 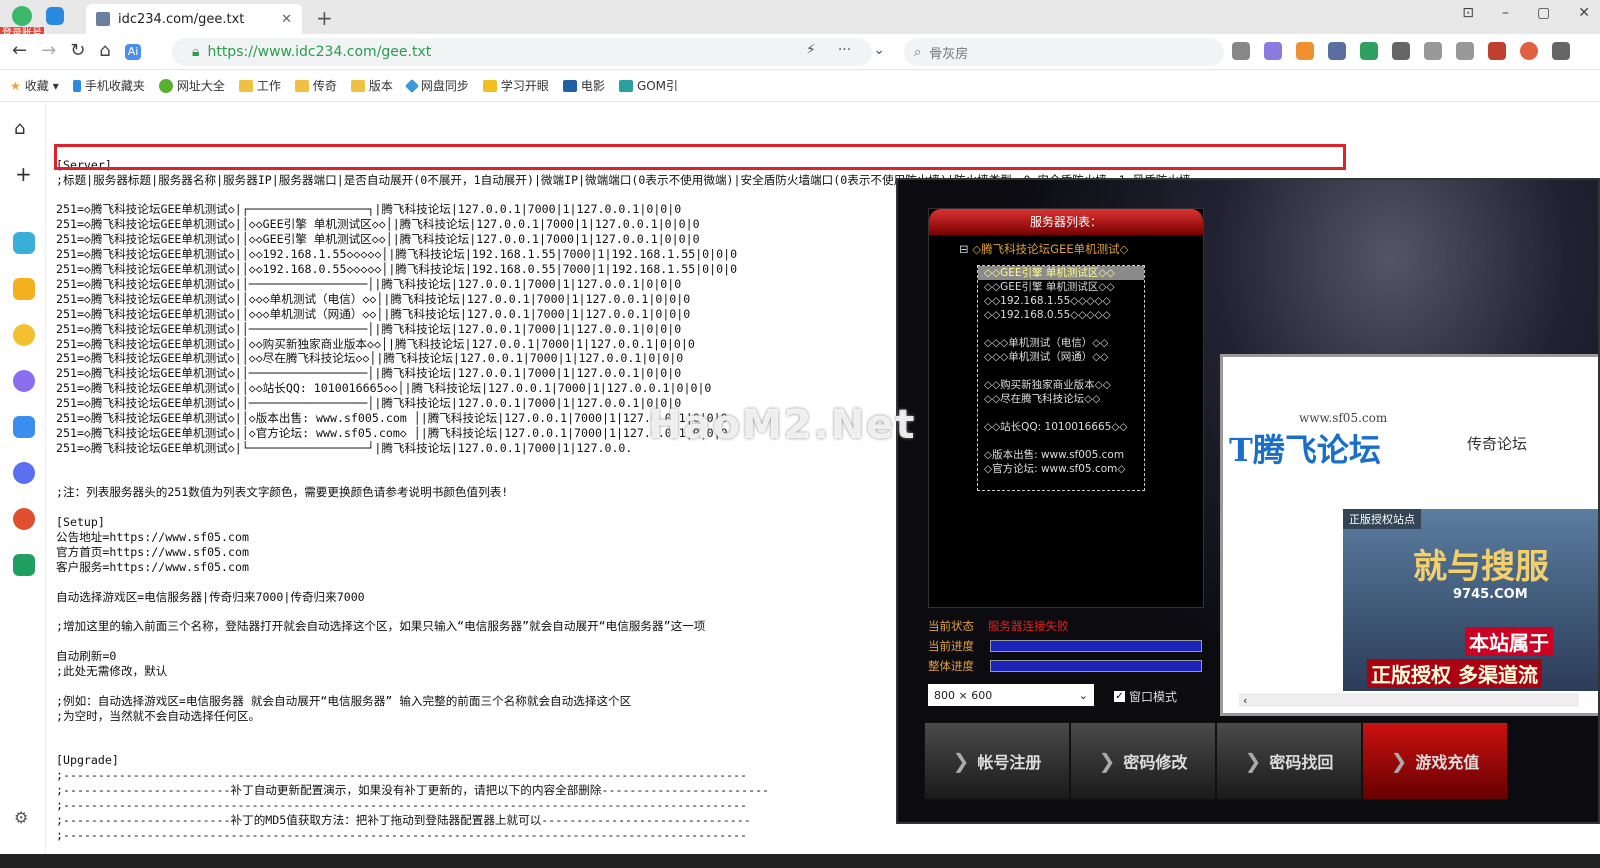 What do you see at coordinates (1061, 301) in the screenshot?
I see `server-item: ◇◇192.168.1.55◇◇◇◇◇` at bounding box center [1061, 301].